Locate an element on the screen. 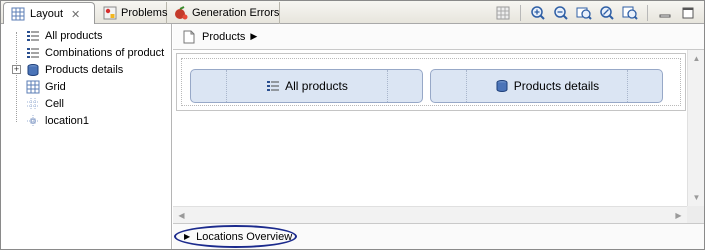 The image size is (705, 250). tree-item-all-products: All products is located at coordinates (63, 35).